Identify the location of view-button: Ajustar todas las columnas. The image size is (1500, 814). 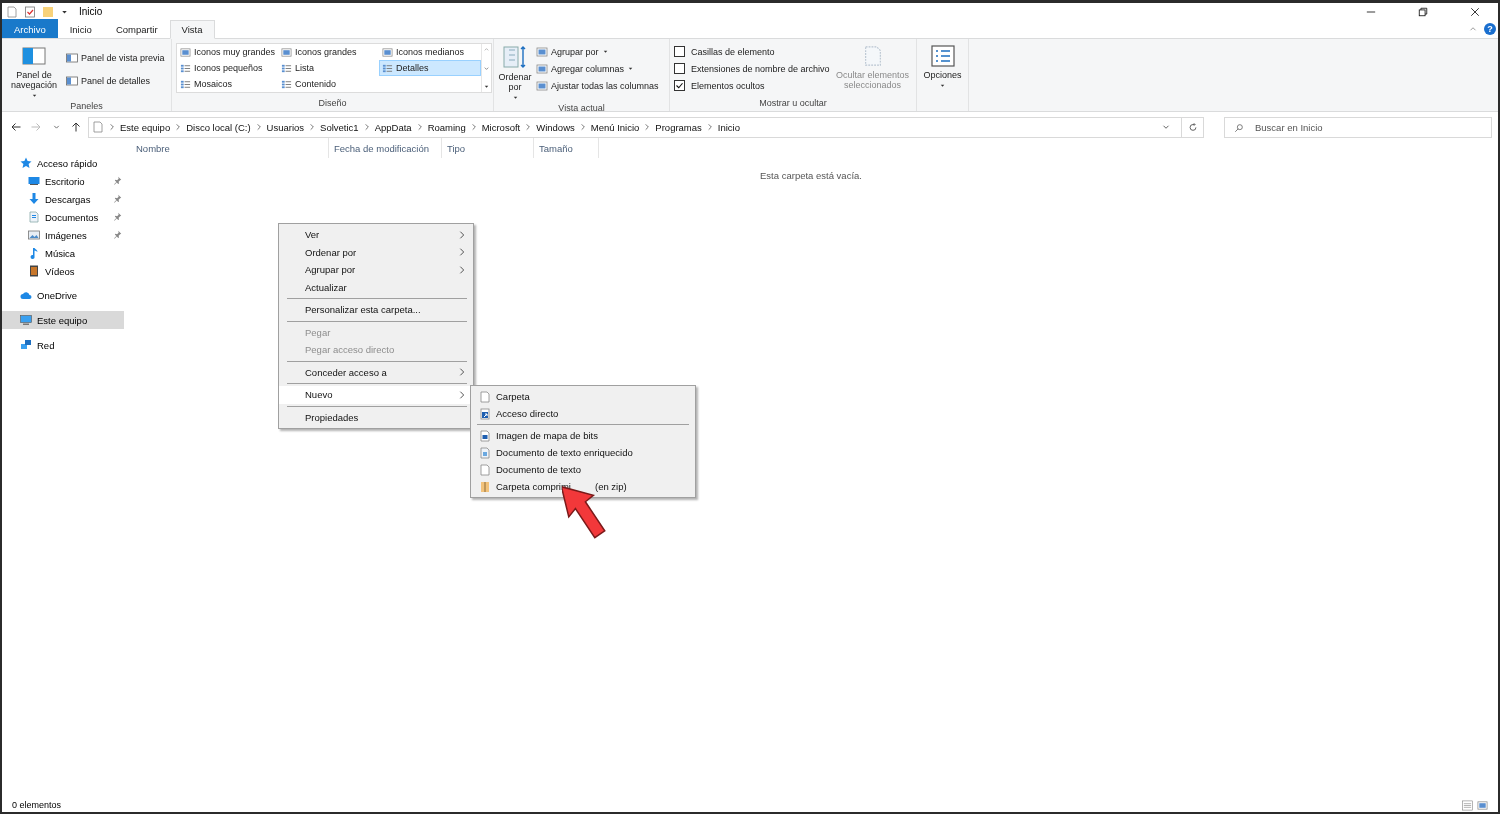
(597, 85).